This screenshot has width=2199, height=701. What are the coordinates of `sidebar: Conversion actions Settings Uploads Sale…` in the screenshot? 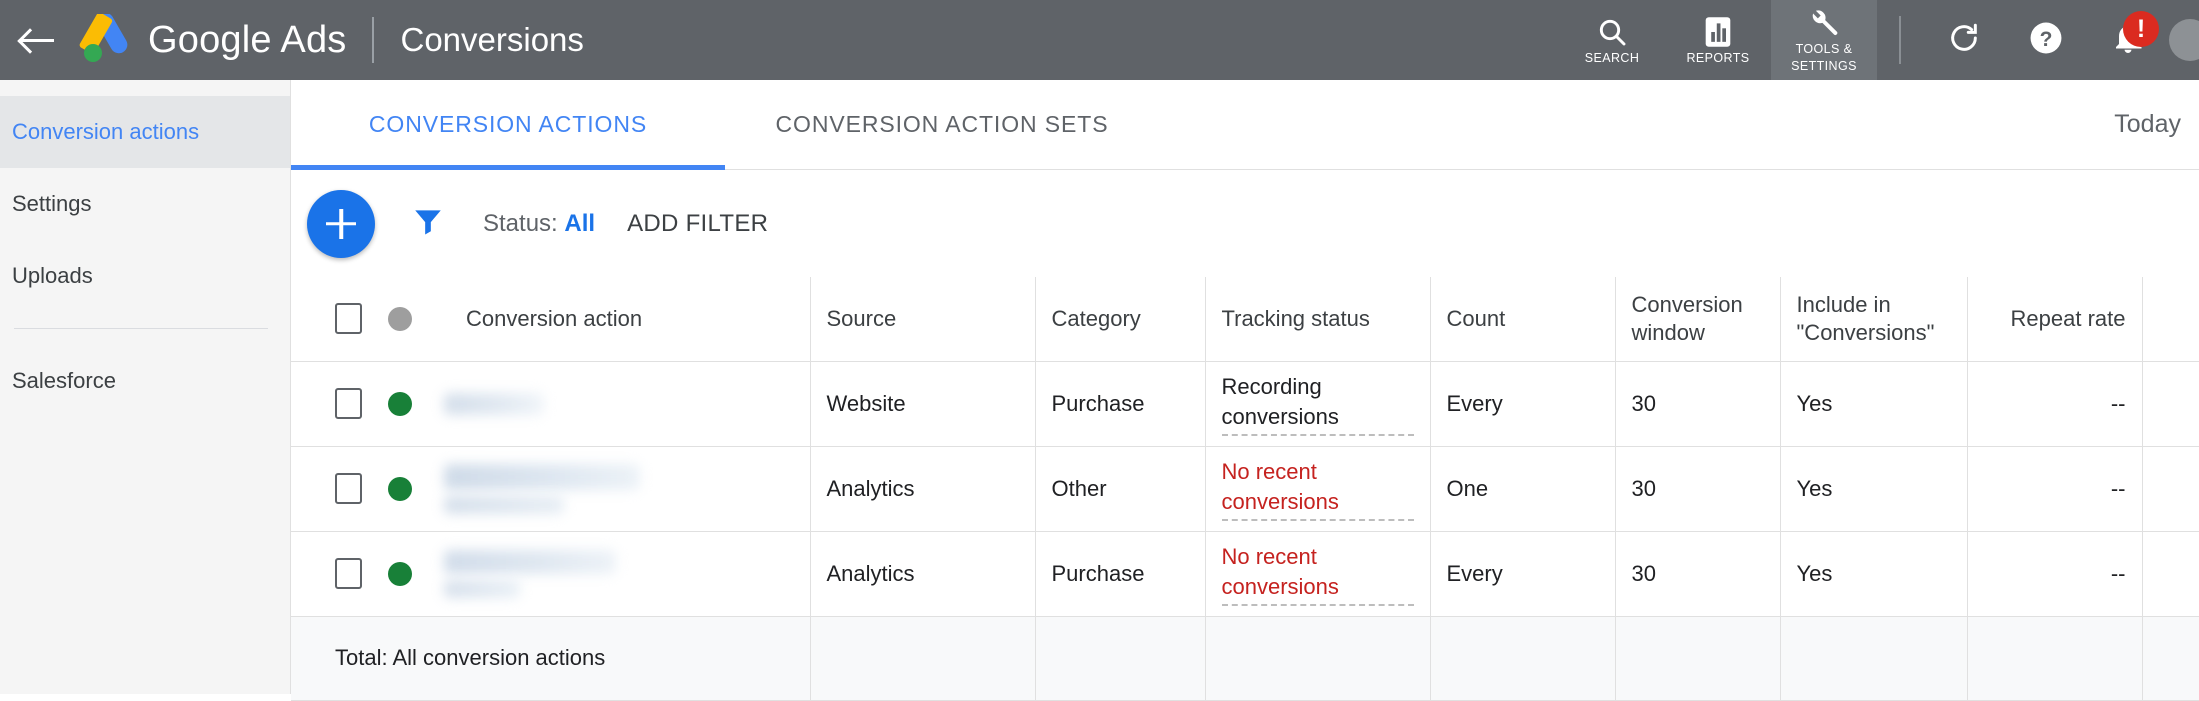 It's located at (145, 387).